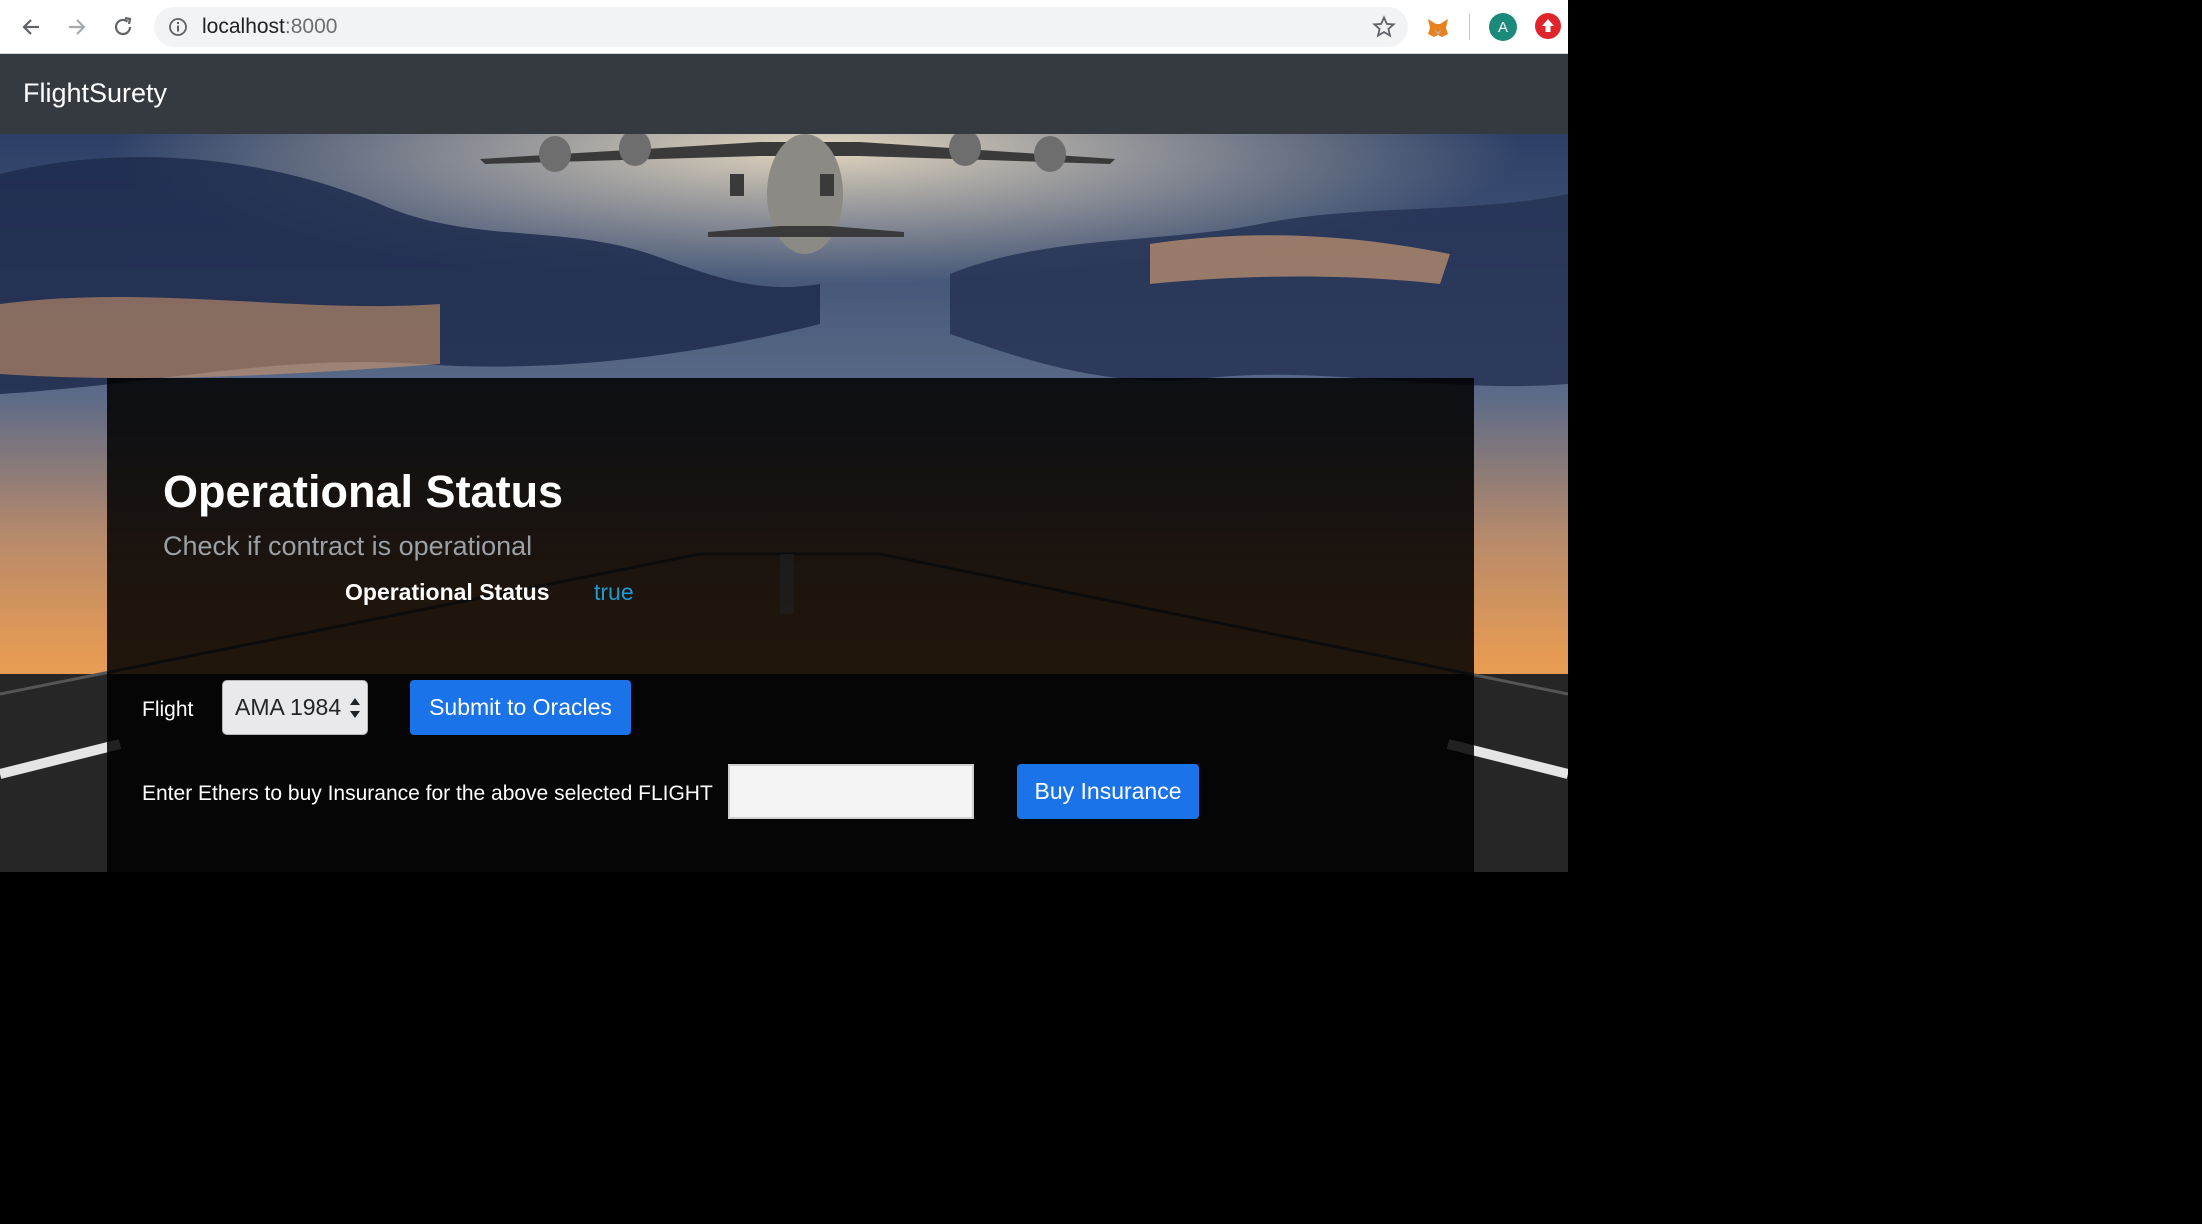  I want to click on profile-avatar: A, so click(1503, 27).